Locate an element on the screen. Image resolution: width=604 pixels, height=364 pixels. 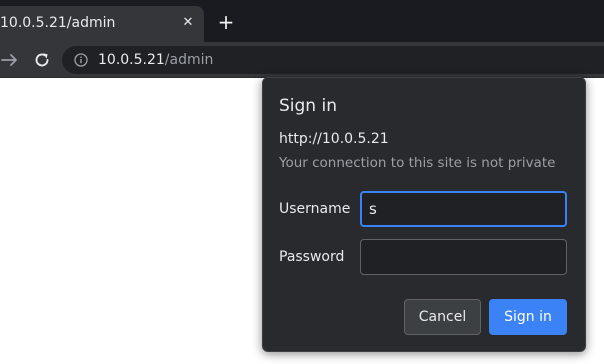
sign-in-button: Sign in is located at coordinates (528, 317).